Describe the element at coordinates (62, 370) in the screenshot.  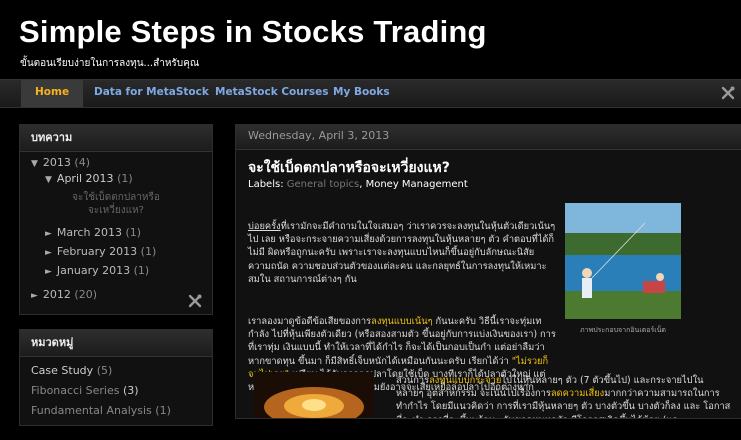
I see `label-name: Case Study` at that location.